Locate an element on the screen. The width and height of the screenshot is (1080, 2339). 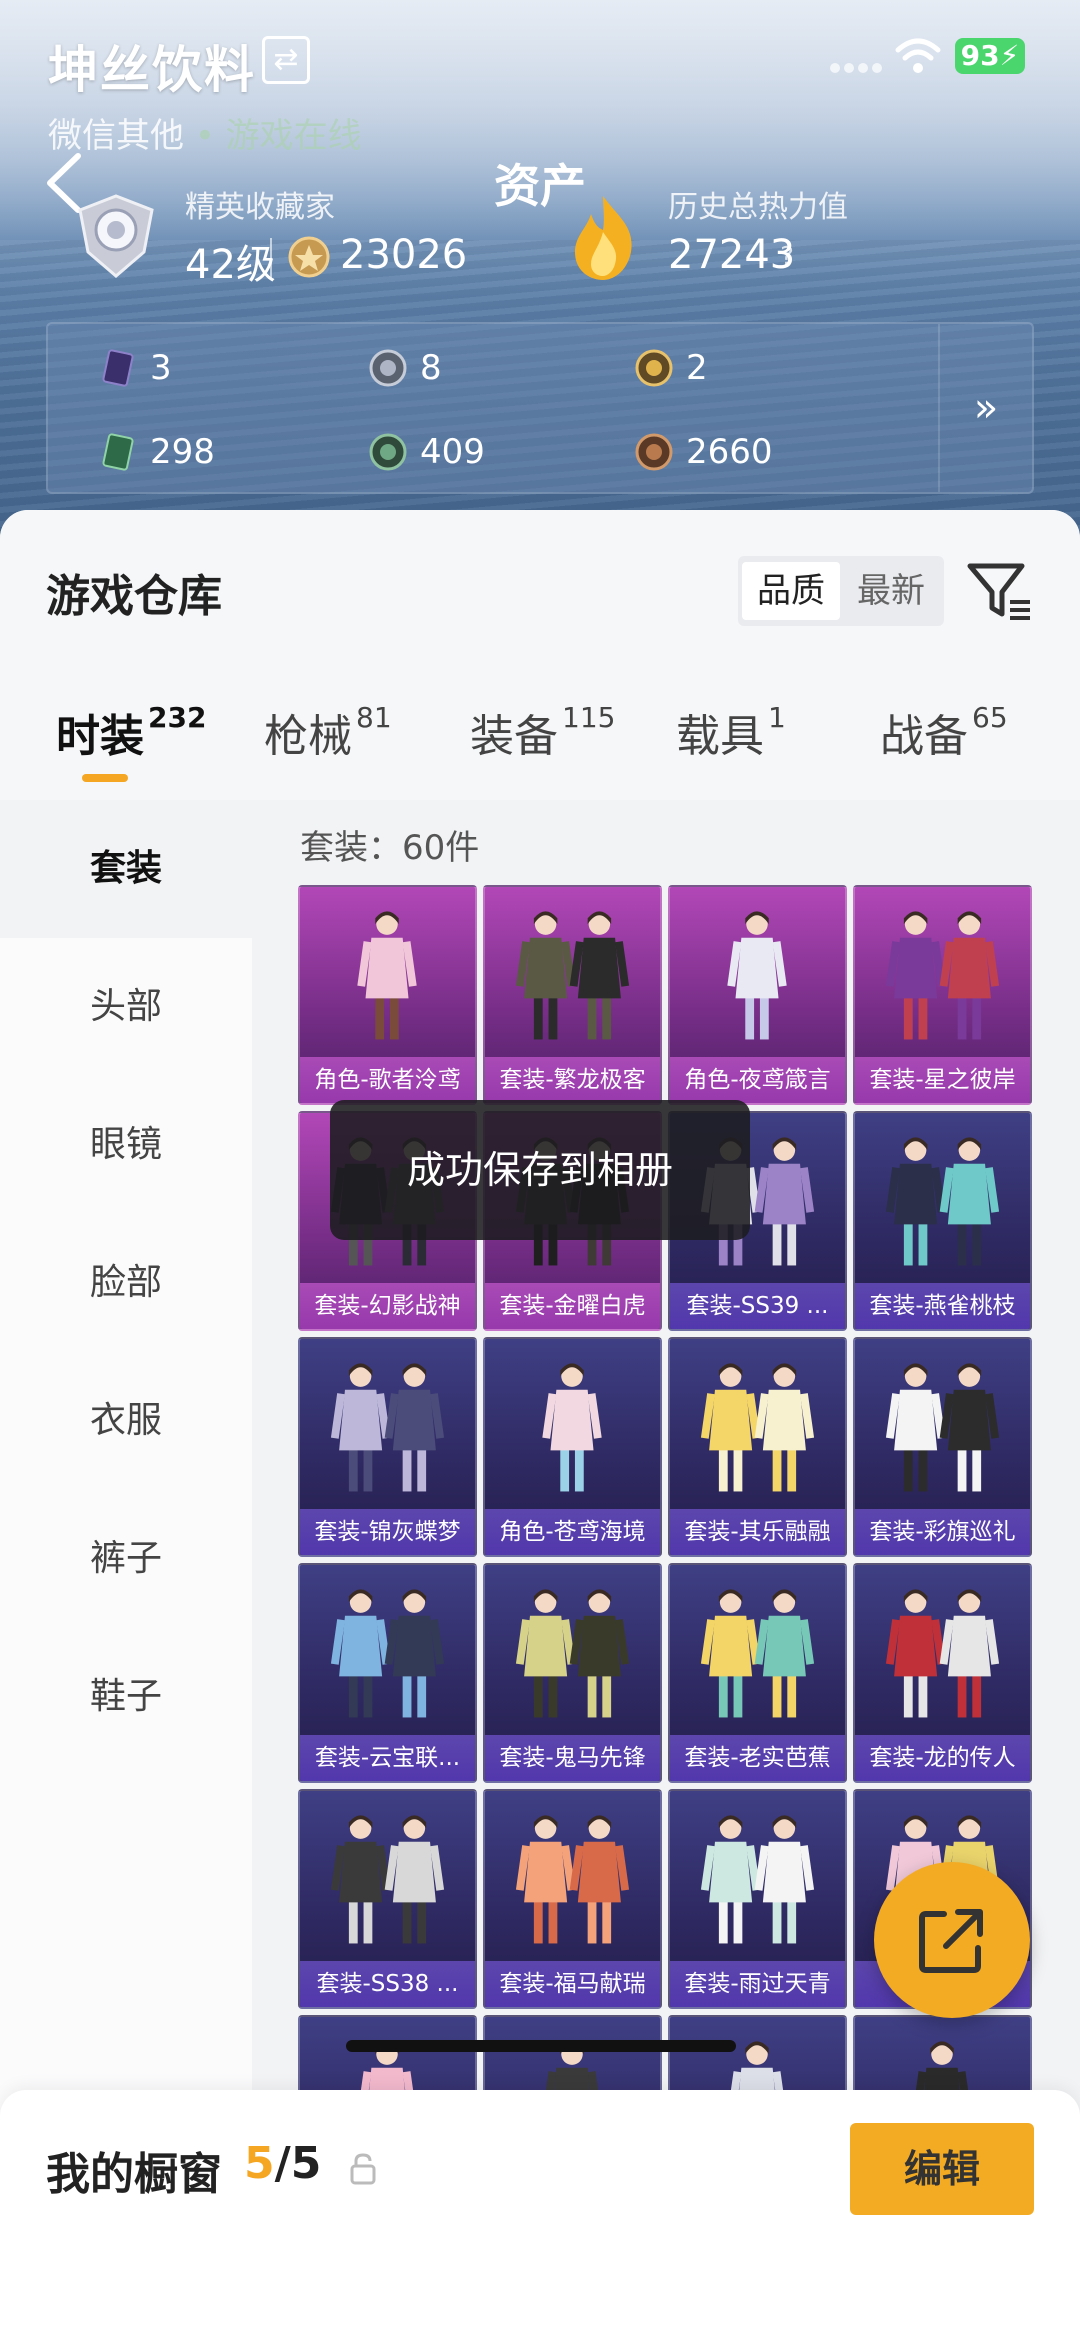
side-item-face: 脸部 is located at coordinates (126, 1283).